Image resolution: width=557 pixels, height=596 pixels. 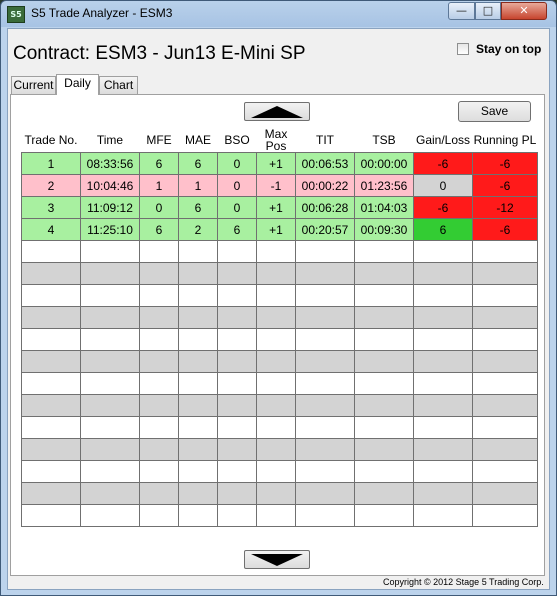 What do you see at coordinates (51, 163) in the screenshot?
I see `table-cell: 1` at bounding box center [51, 163].